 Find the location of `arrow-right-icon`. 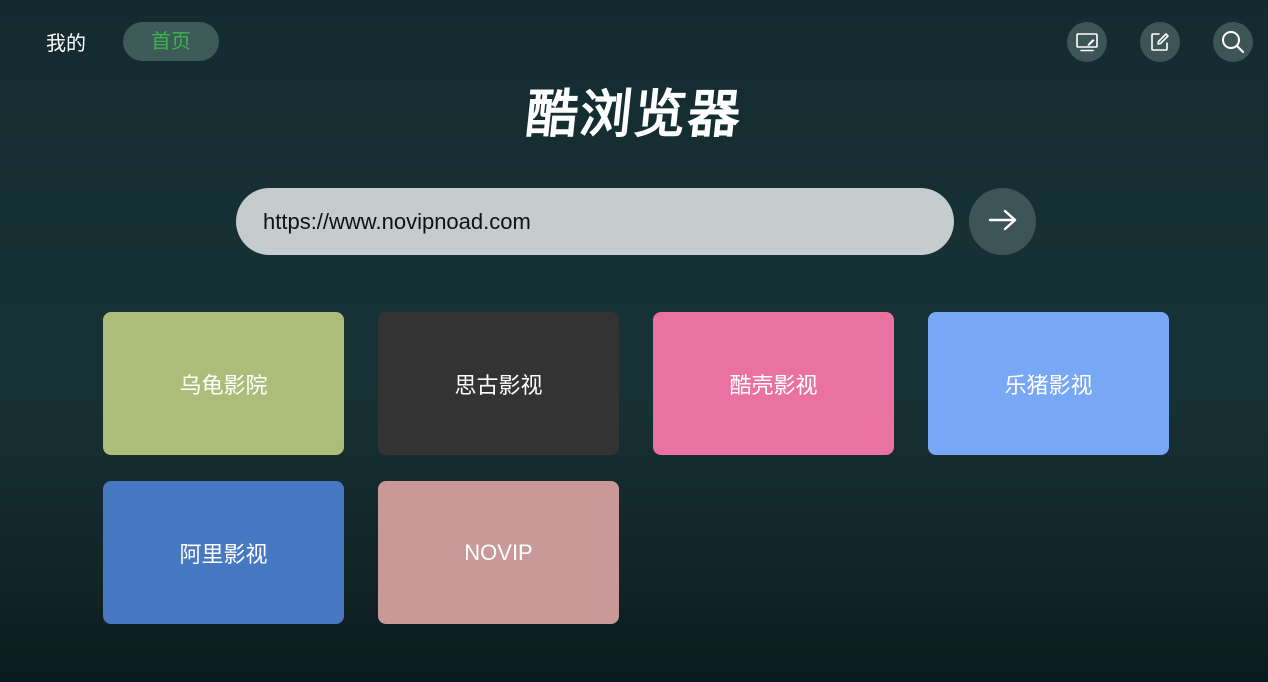

arrow-right-icon is located at coordinates (1003, 222).